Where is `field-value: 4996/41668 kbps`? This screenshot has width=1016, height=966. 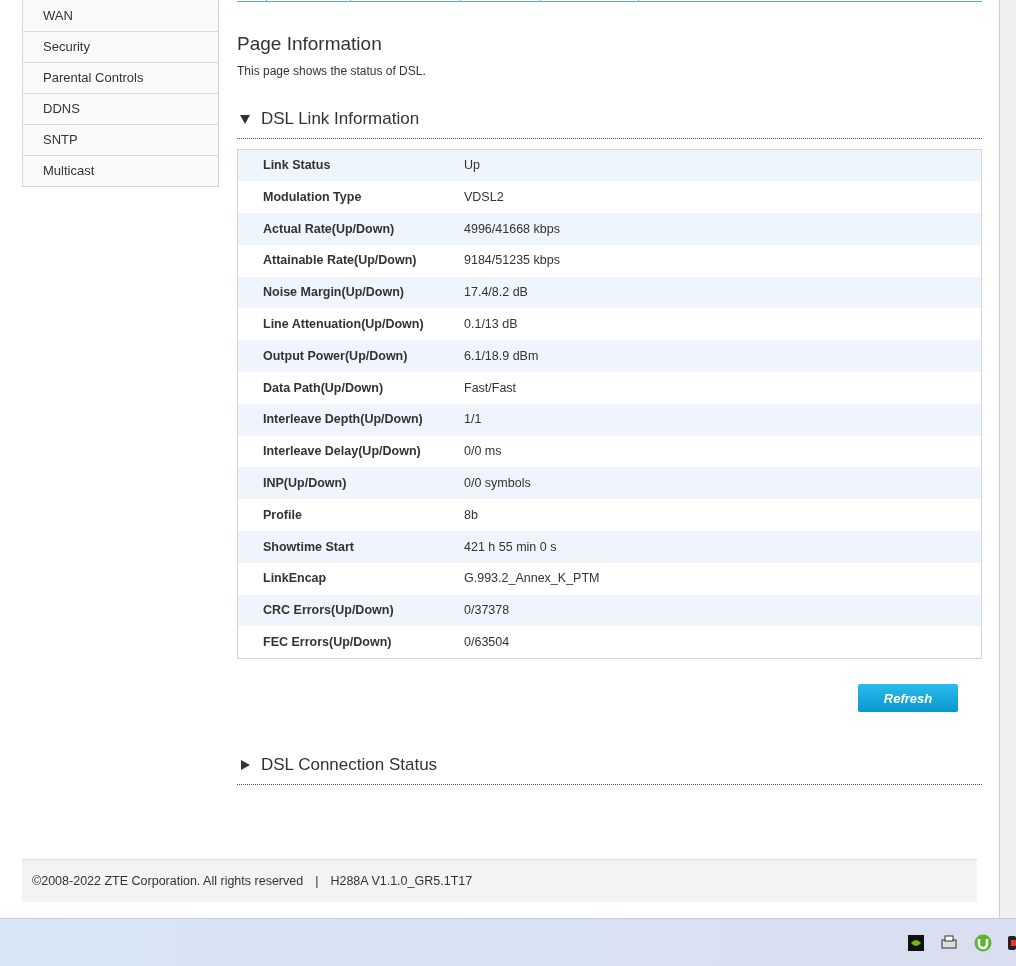 field-value: 4996/41668 kbps is located at coordinates (512, 229).